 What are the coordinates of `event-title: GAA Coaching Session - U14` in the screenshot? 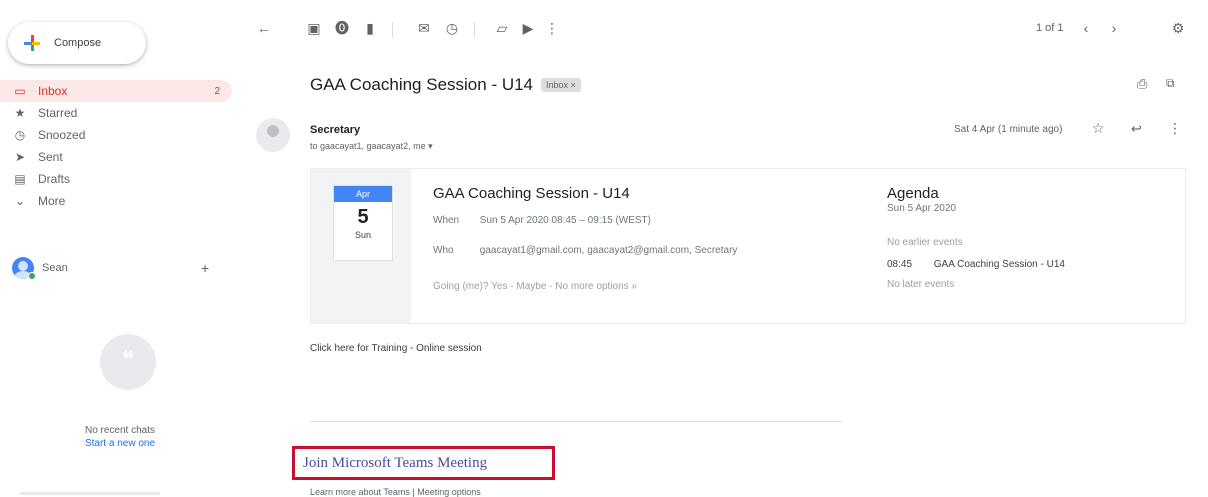 It's located at (531, 193).